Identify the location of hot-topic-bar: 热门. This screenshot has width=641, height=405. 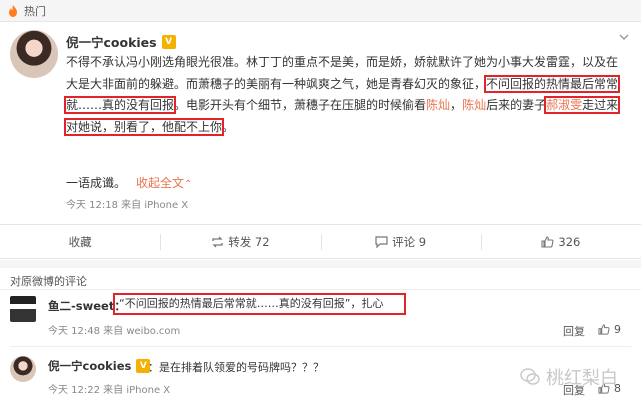
(320, 11).